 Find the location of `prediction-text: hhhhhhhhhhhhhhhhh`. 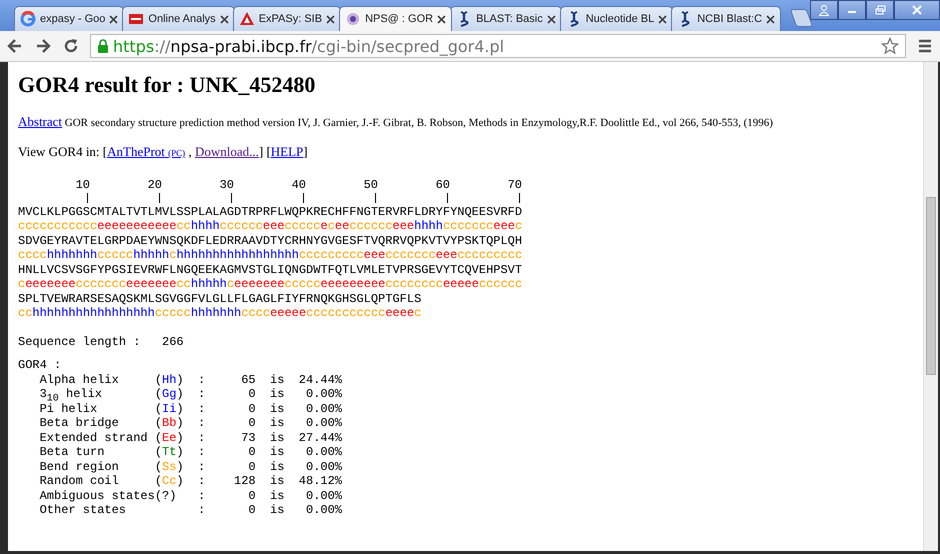

prediction-text: hhhhhhhhhhhhhhhhh is located at coordinates (93, 313).